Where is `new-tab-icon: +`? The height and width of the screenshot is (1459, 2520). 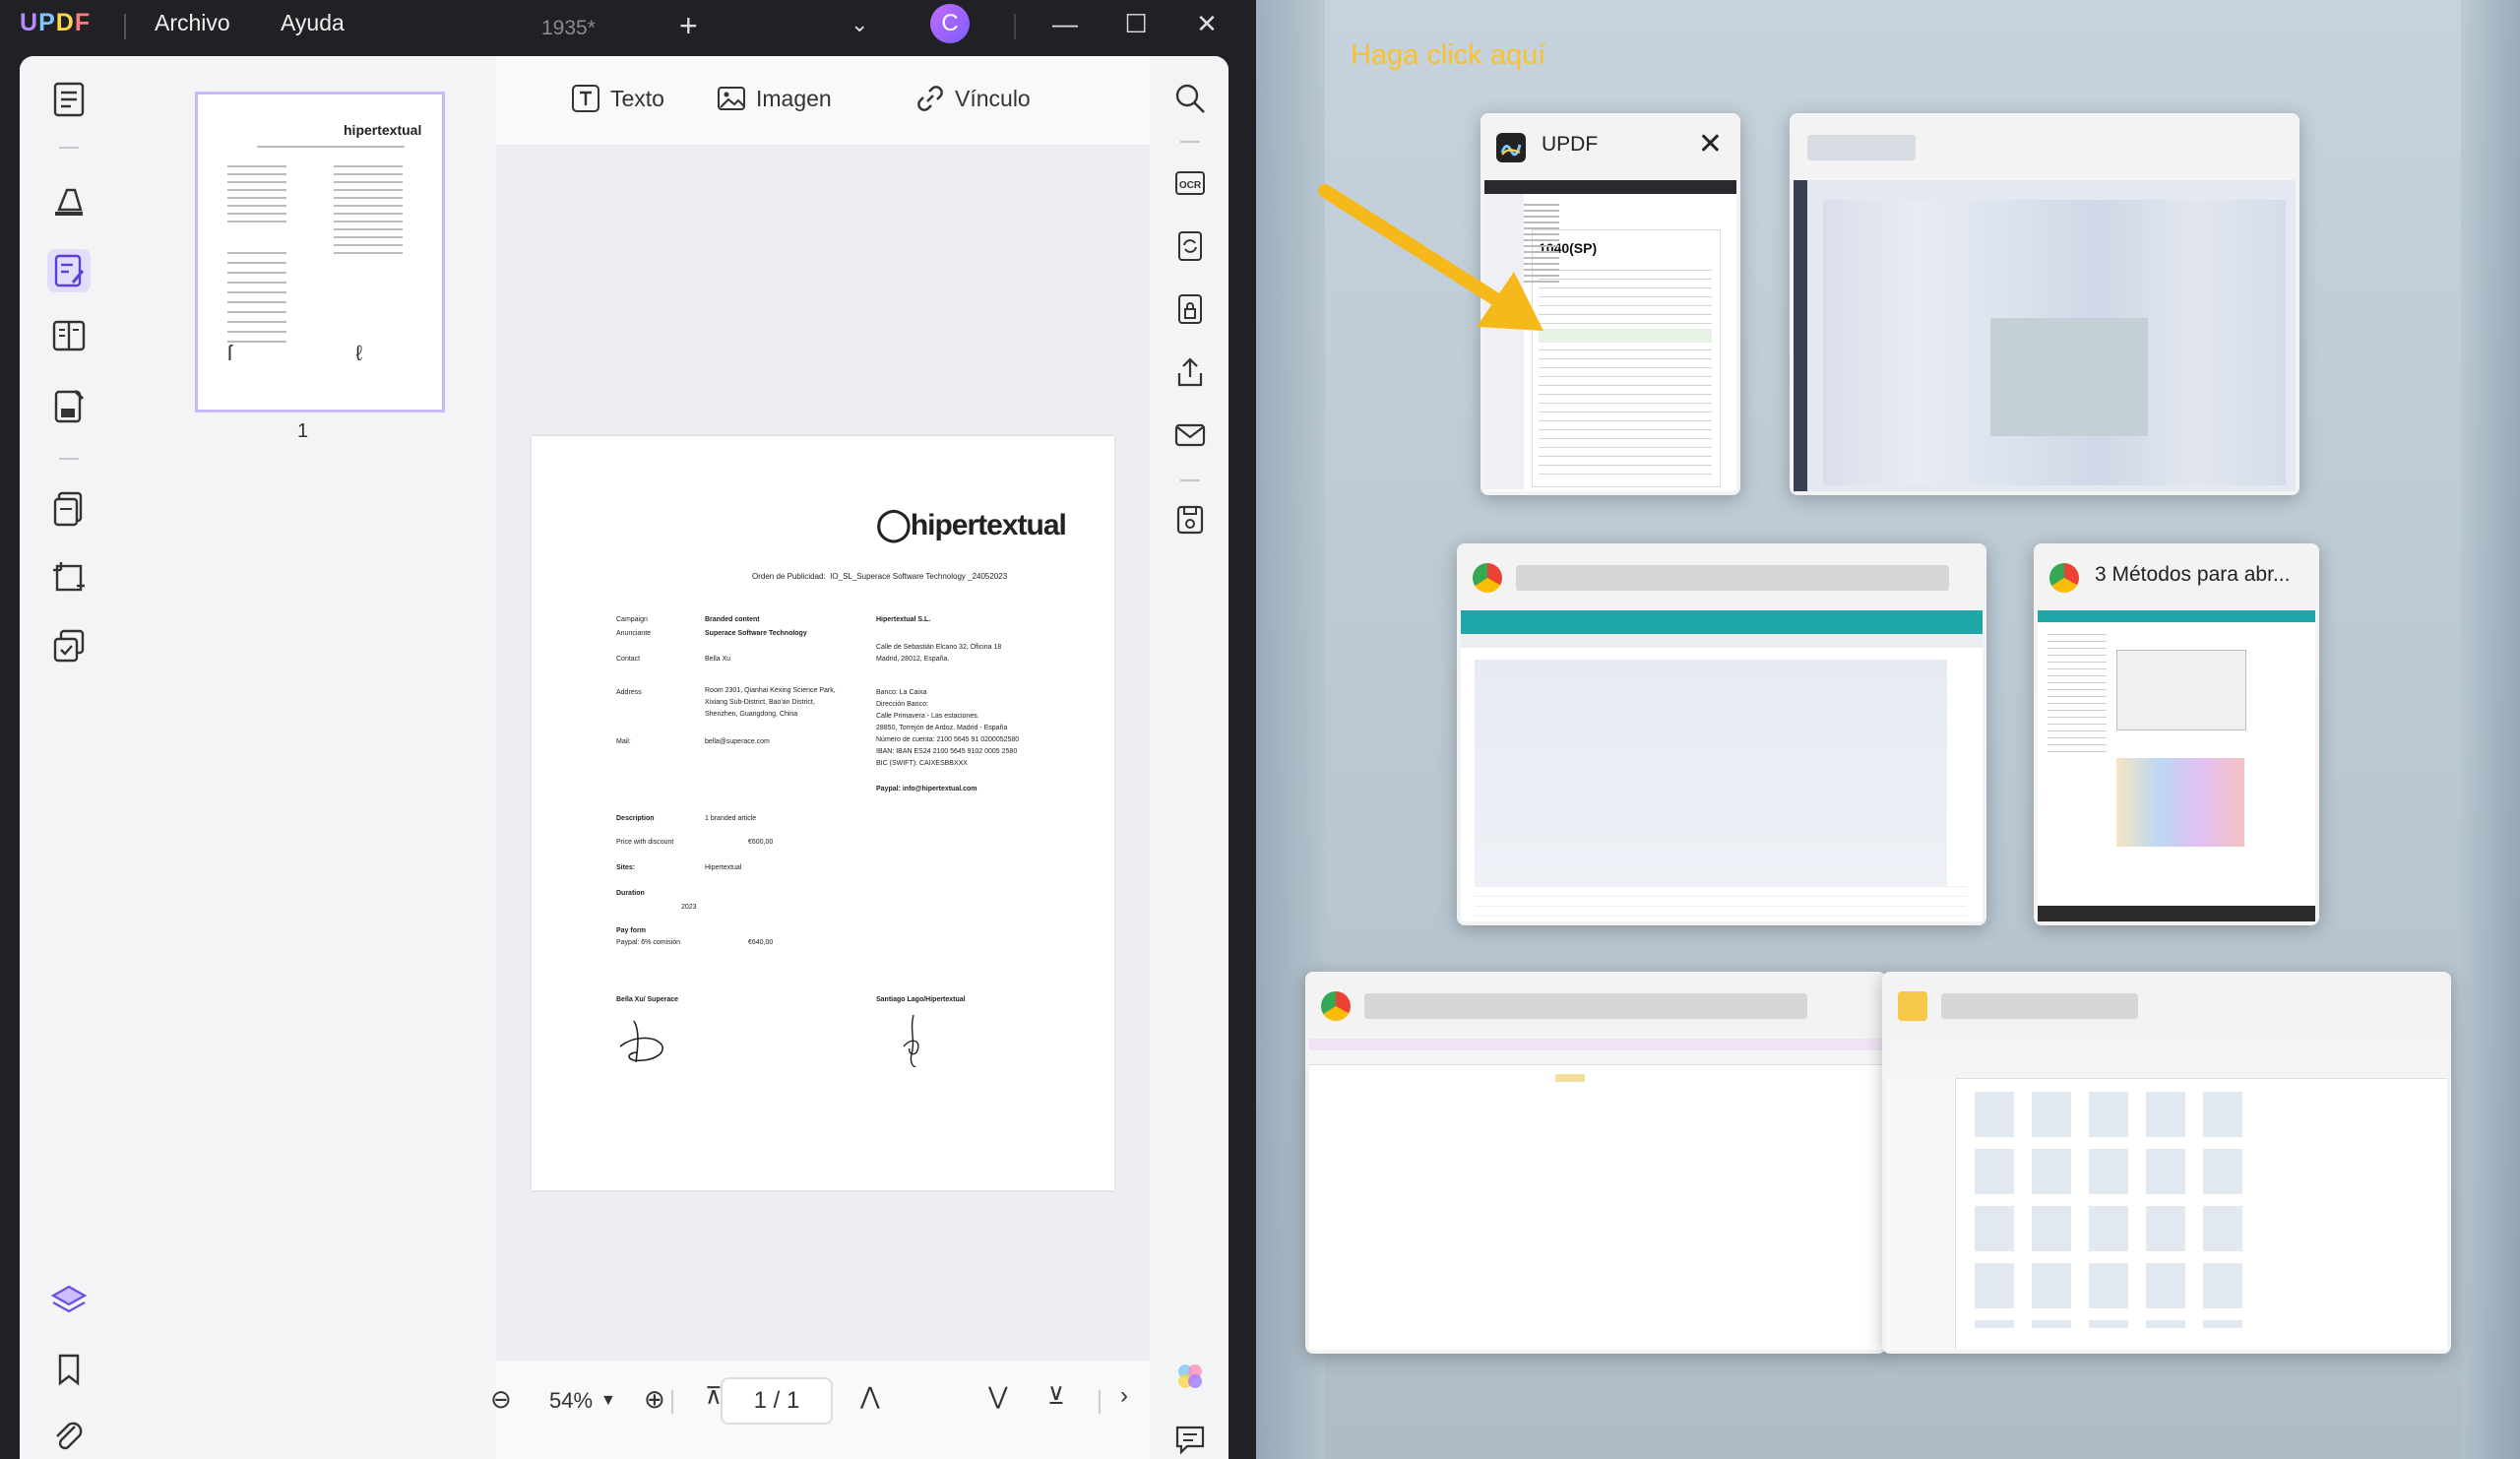 new-tab-icon: + is located at coordinates (688, 26).